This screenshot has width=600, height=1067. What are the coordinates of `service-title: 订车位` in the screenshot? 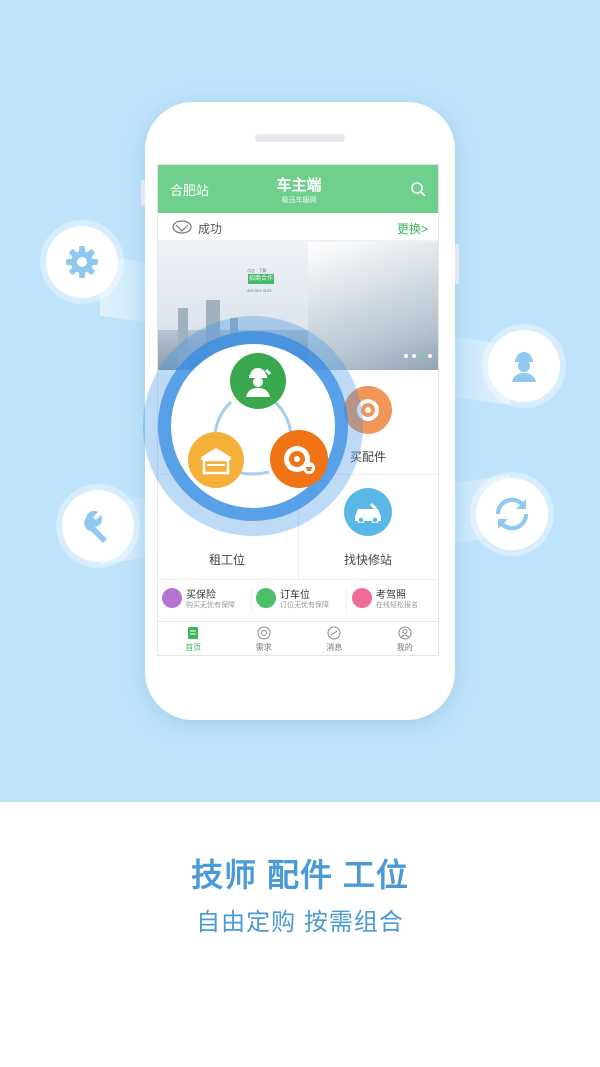 It's located at (295, 595).